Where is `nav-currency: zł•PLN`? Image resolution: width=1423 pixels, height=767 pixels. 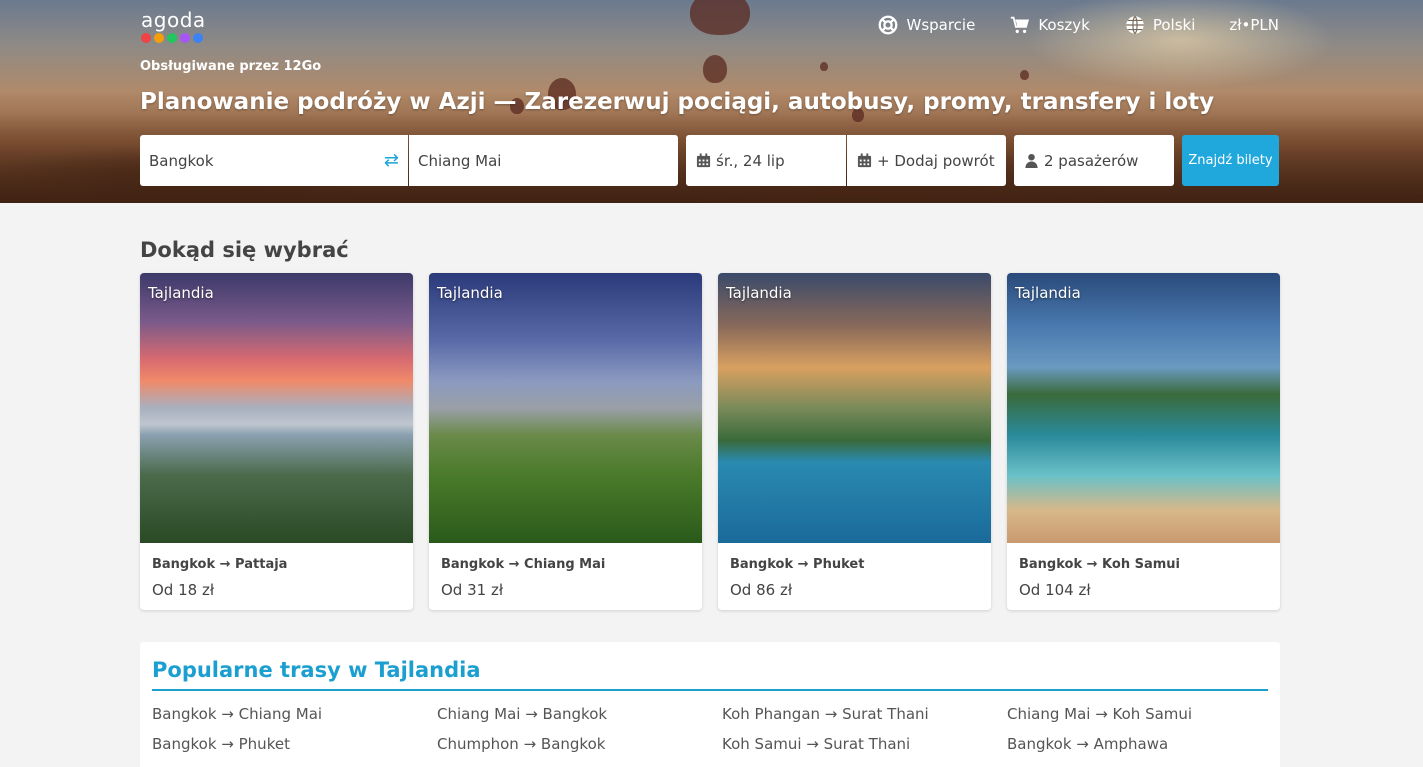 nav-currency: zł•PLN is located at coordinates (1254, 25).